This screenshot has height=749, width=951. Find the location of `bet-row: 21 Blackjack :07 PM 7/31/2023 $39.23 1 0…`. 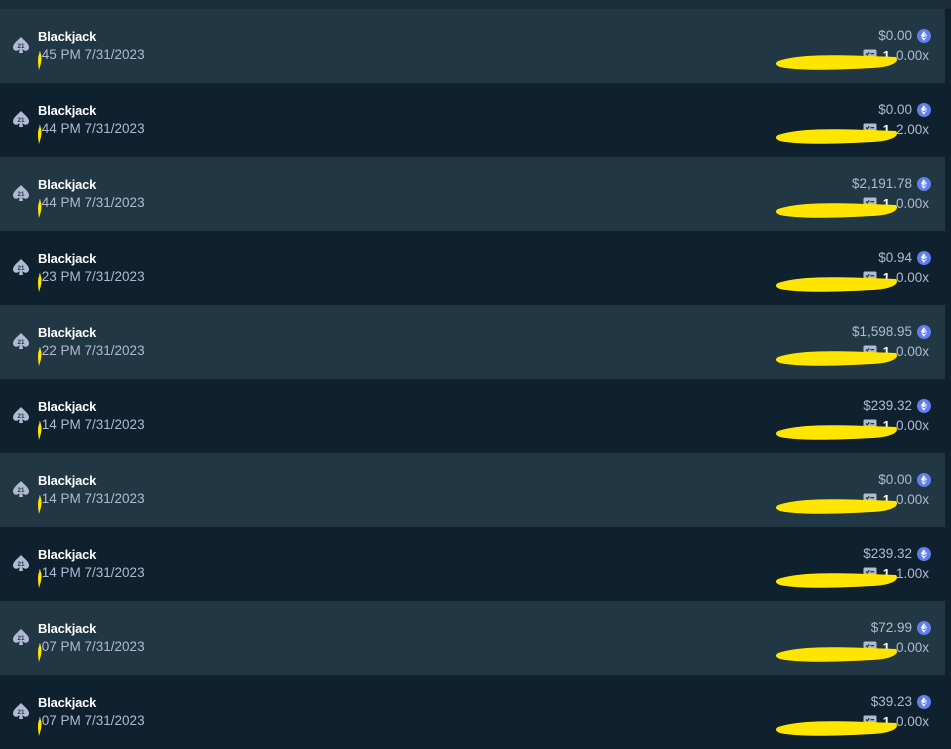

bet-row: 21 Blackjack :07 PM 7/31/2023 $39.23 1 0… is located at coordinates (472, 712).